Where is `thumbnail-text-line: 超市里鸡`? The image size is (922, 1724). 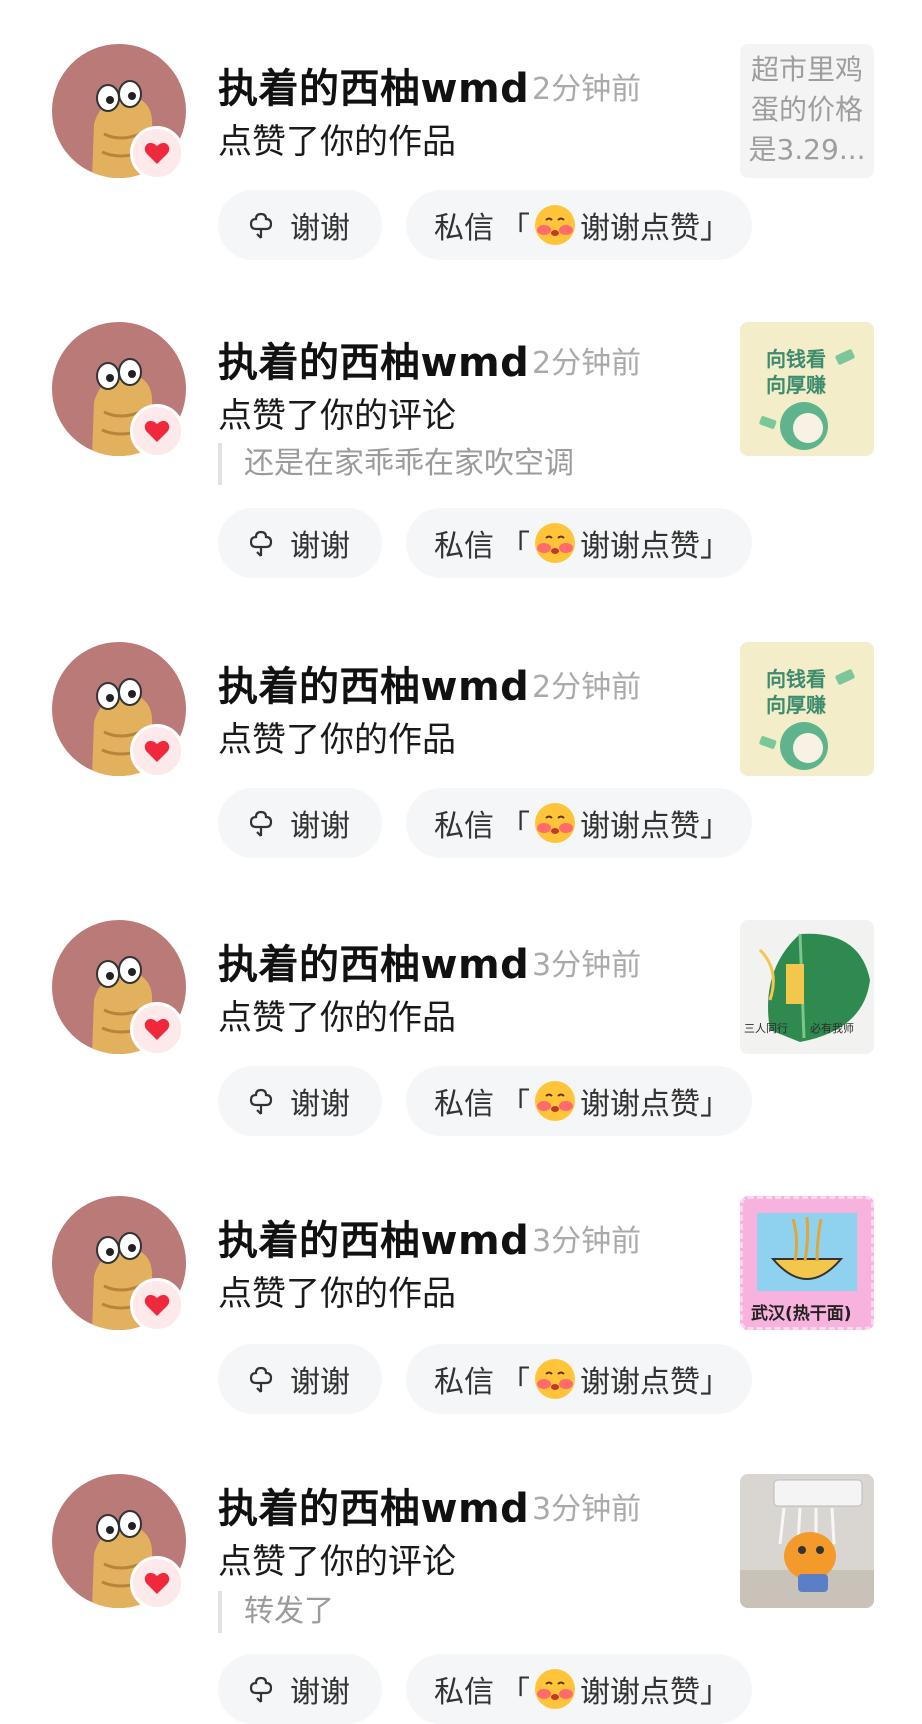
thumbnail-text-line: 超市里鸡 is located at coordinates (806, 69).